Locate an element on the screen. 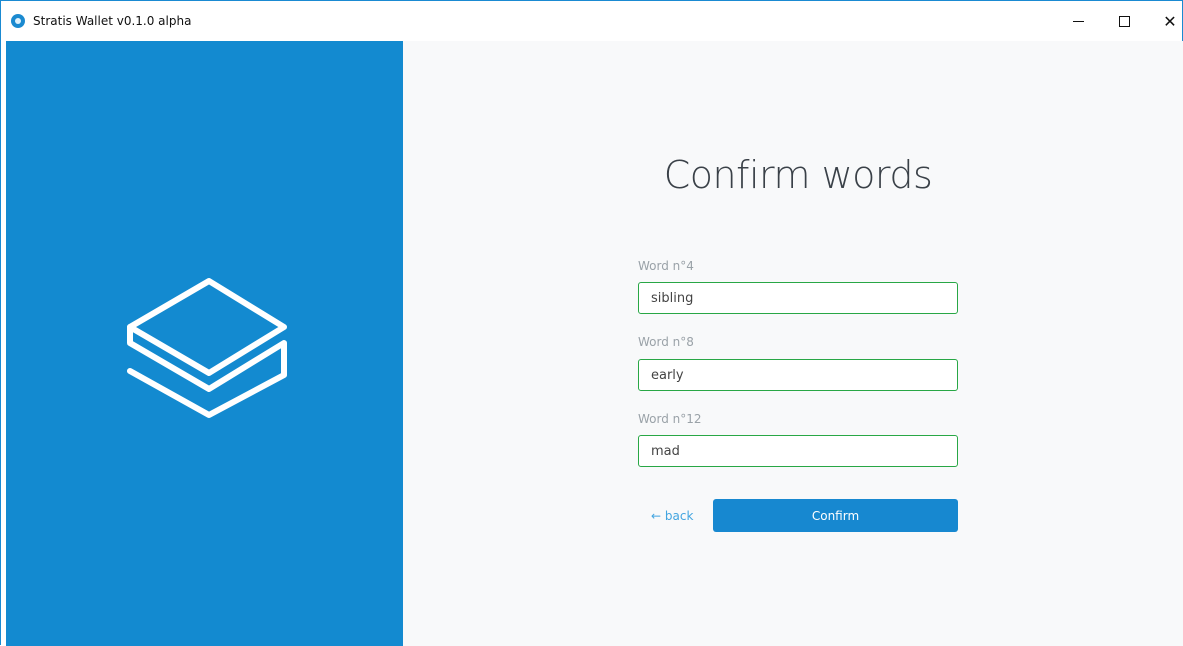 The height and width of the screenshot is (646, 1183). close-icon: ✕ is located at coordinates (1170, 21).